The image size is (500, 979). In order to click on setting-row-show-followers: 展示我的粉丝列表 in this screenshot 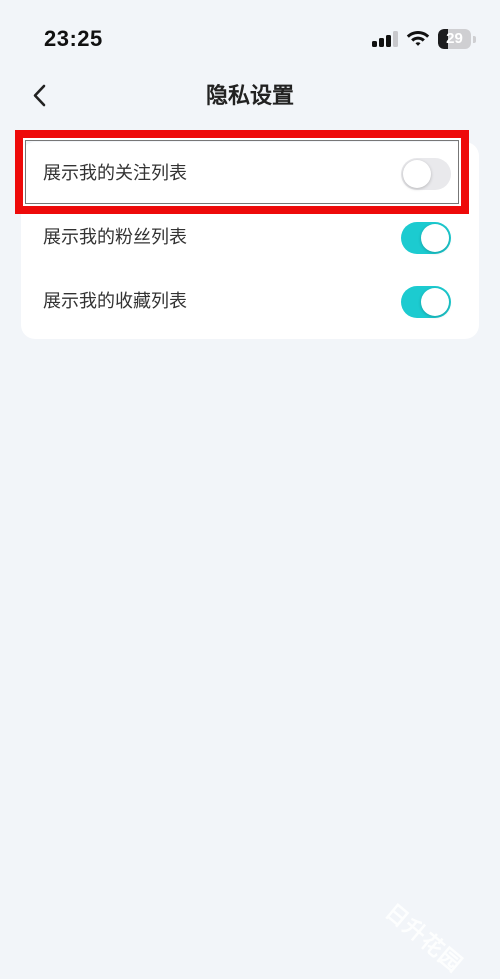, I will do `click(250, 238)`.